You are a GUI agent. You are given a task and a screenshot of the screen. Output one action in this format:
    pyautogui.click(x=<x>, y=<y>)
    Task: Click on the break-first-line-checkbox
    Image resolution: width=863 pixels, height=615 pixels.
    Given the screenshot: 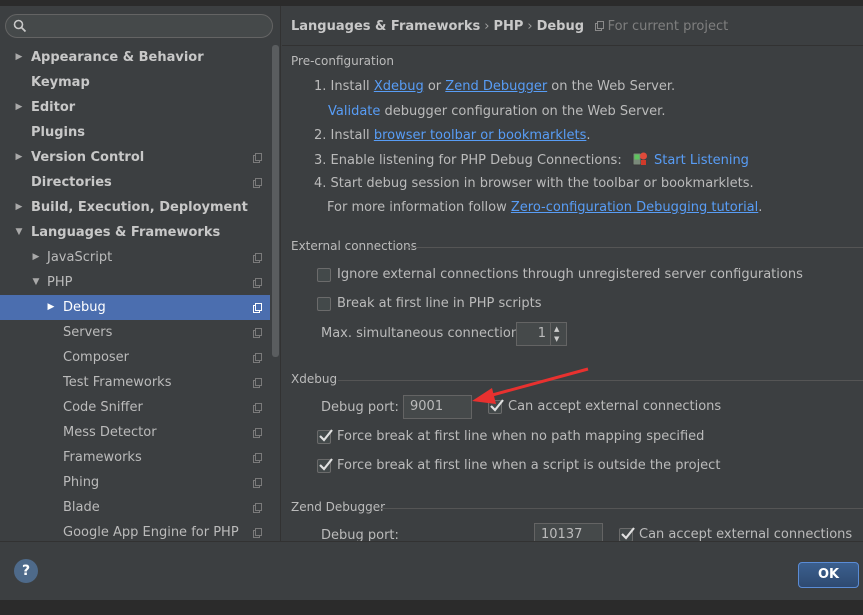 What is the action you would take?
    pyautogui.click(x=324, y=304)
    